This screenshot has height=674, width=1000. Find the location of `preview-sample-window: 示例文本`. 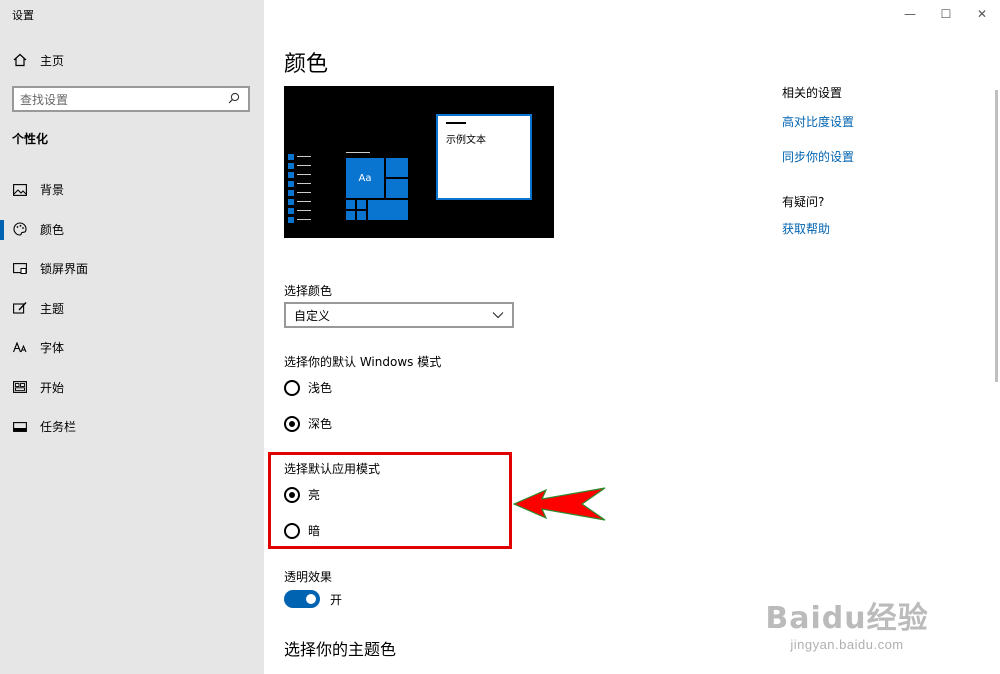

preview-sample-window: 示例文本 is located at coordinates (484, 157).